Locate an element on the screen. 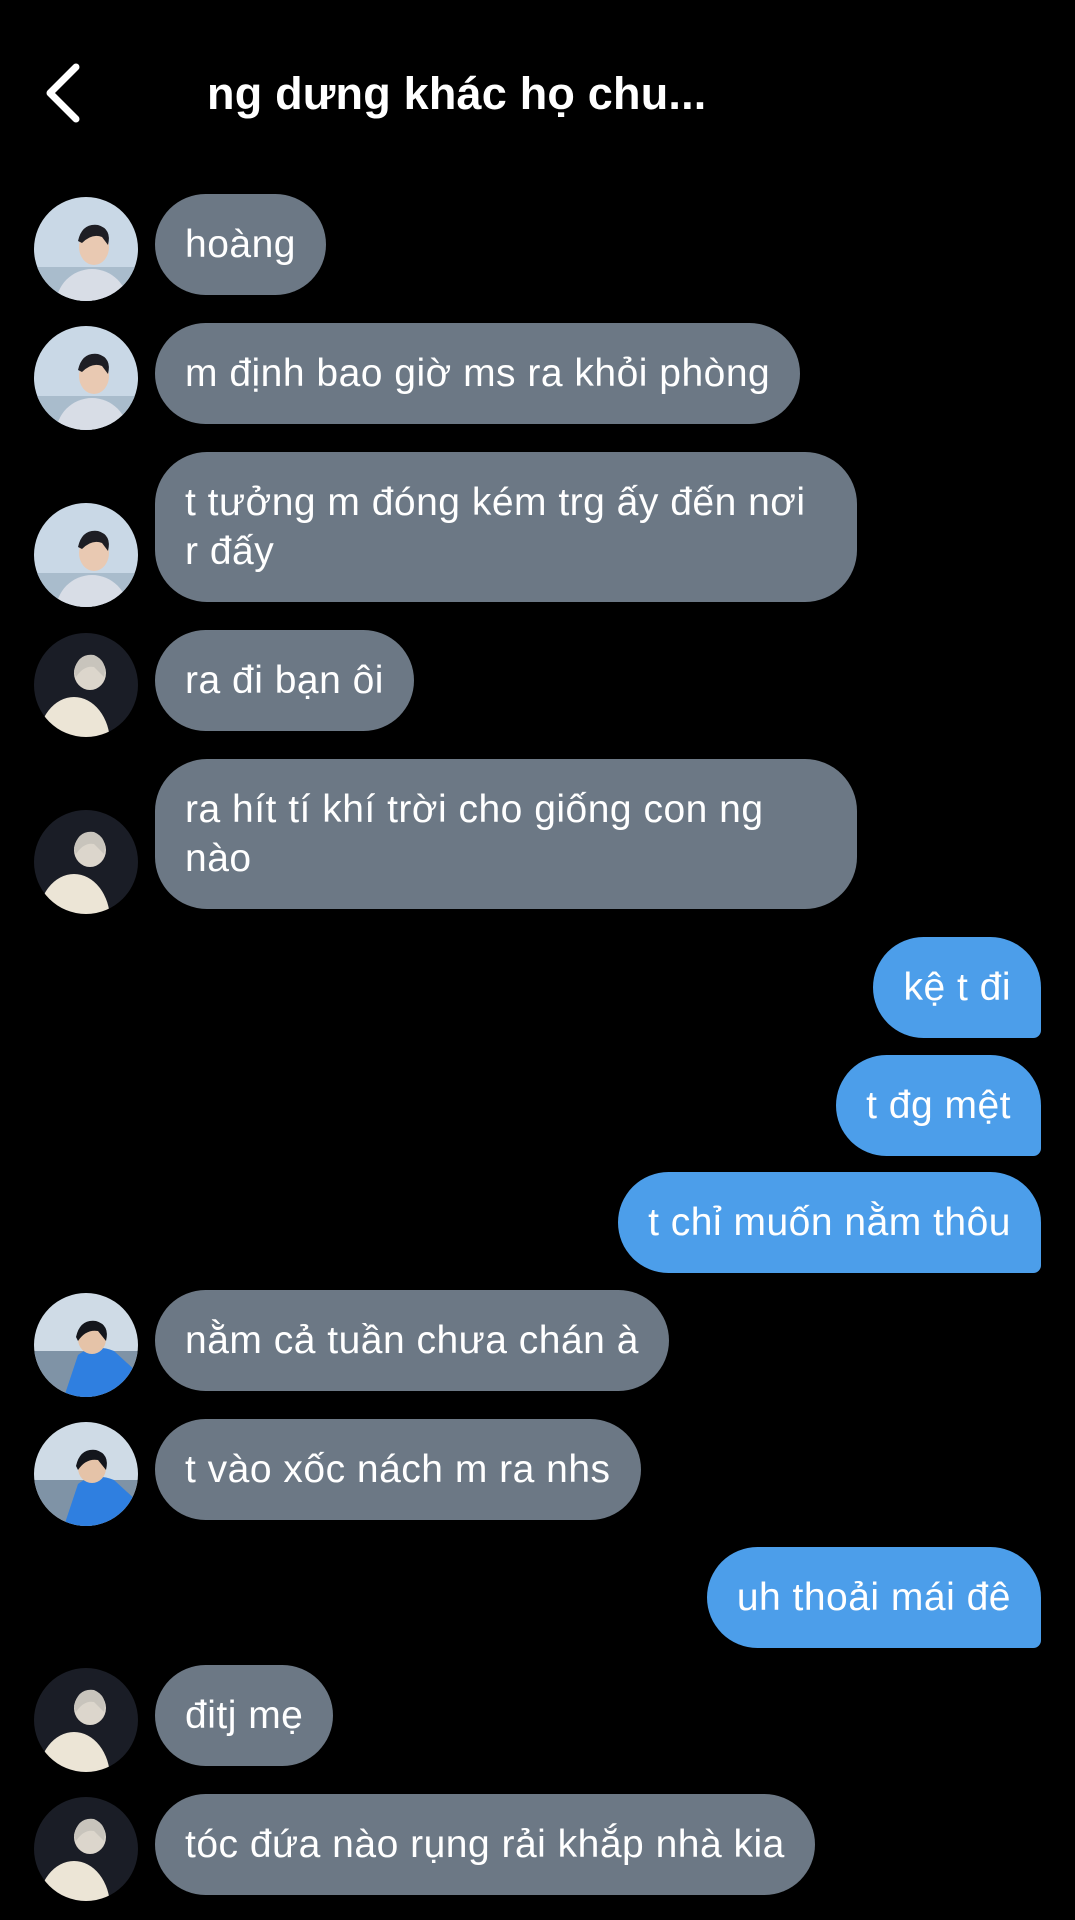 This screenshot has width=1075, height=1920. message-text: t tưởng m đóng kém trg ấy đến nơi r đấy is located at coordinates (495, 527).